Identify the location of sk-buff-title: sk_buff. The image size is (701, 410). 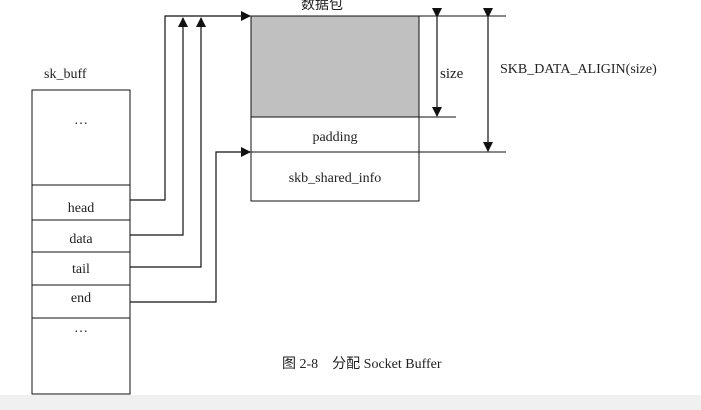
(65, 74).